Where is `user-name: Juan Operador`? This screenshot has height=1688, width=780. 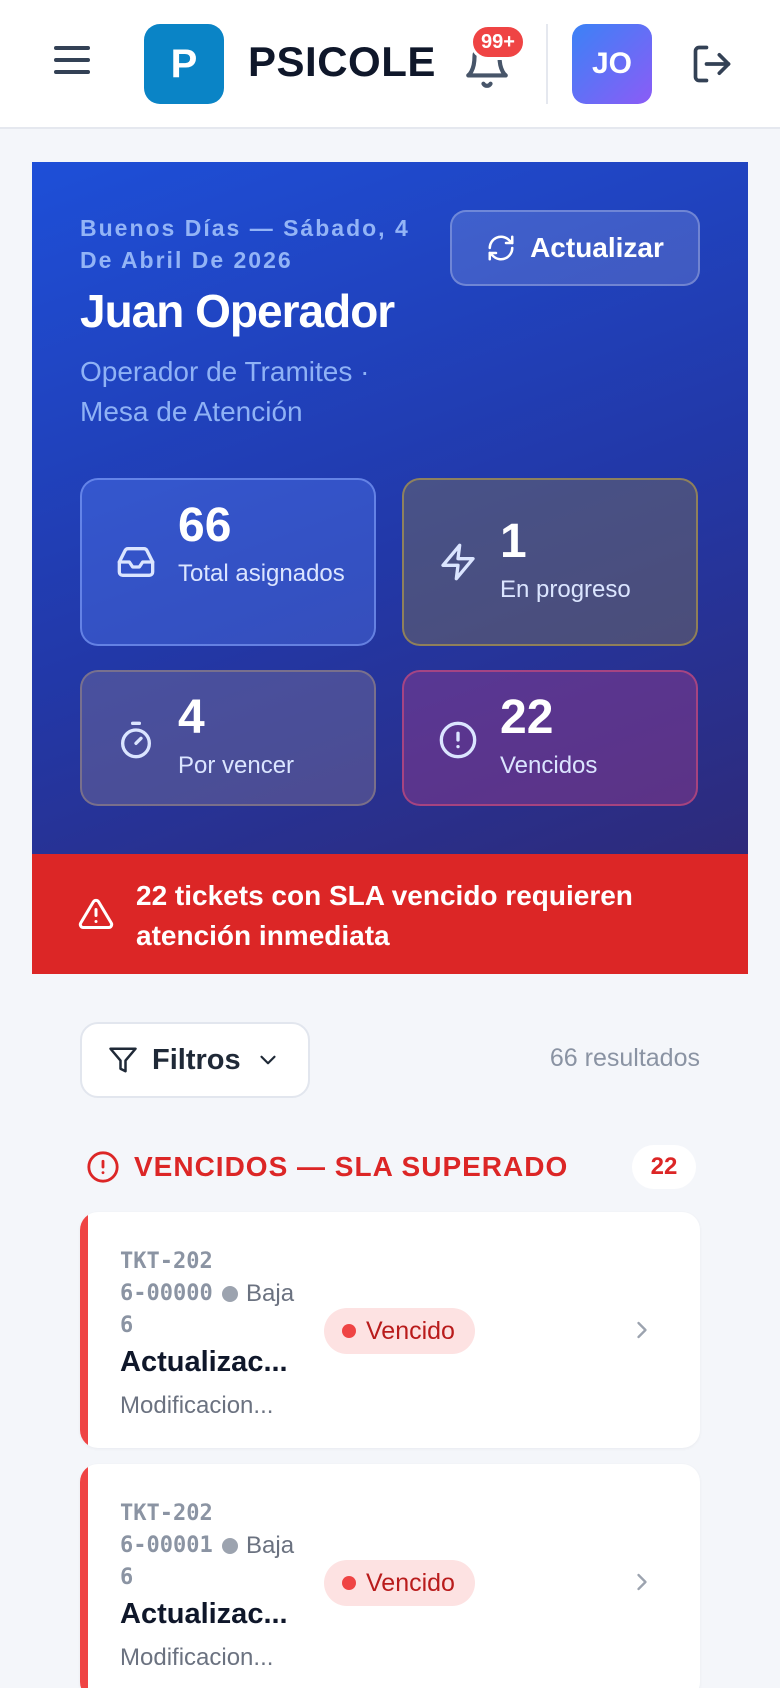 user-name: Juan Operador is located at coordinates (237, 311).